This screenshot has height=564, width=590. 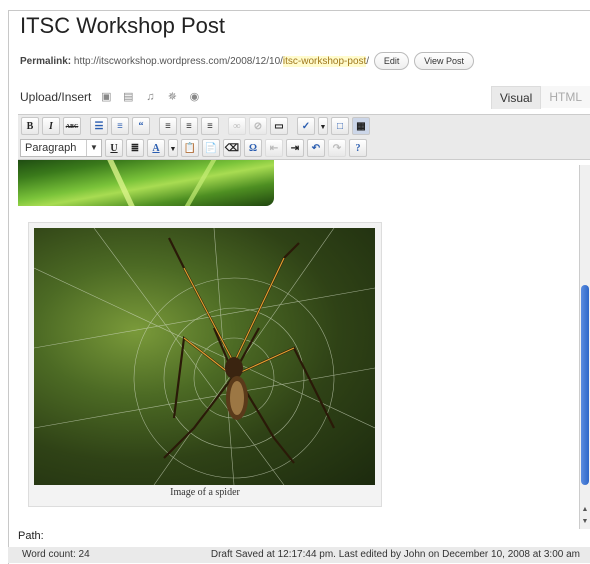 What do you see at coordinates (128, 97) in the screenshot?
I see `add-video-icon: ▤` at bounding box center [128, 97].